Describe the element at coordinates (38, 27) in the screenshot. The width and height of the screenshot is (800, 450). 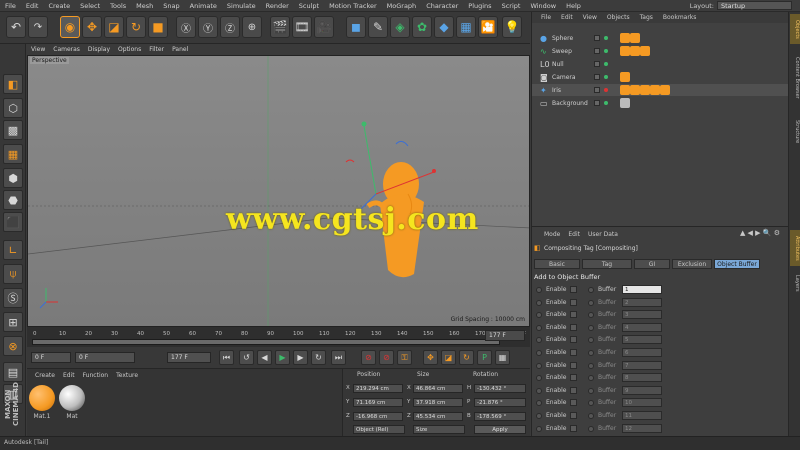
I see `redo-icon: ↷` at that location.